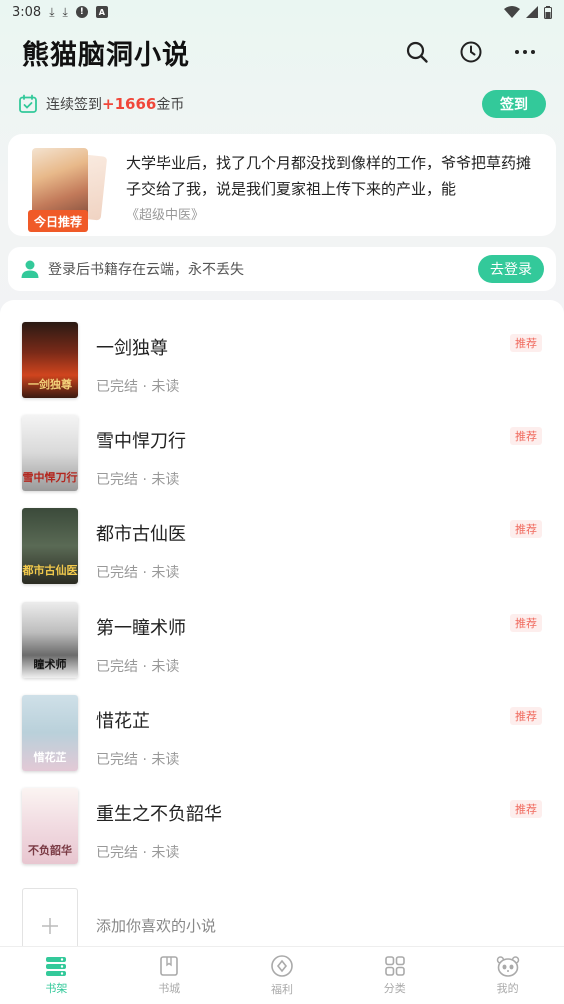 Image resolution: width=564 pixels, height=1004 pixels. I want to click on book-cover-text: 不负韶华, so click(50, 850).